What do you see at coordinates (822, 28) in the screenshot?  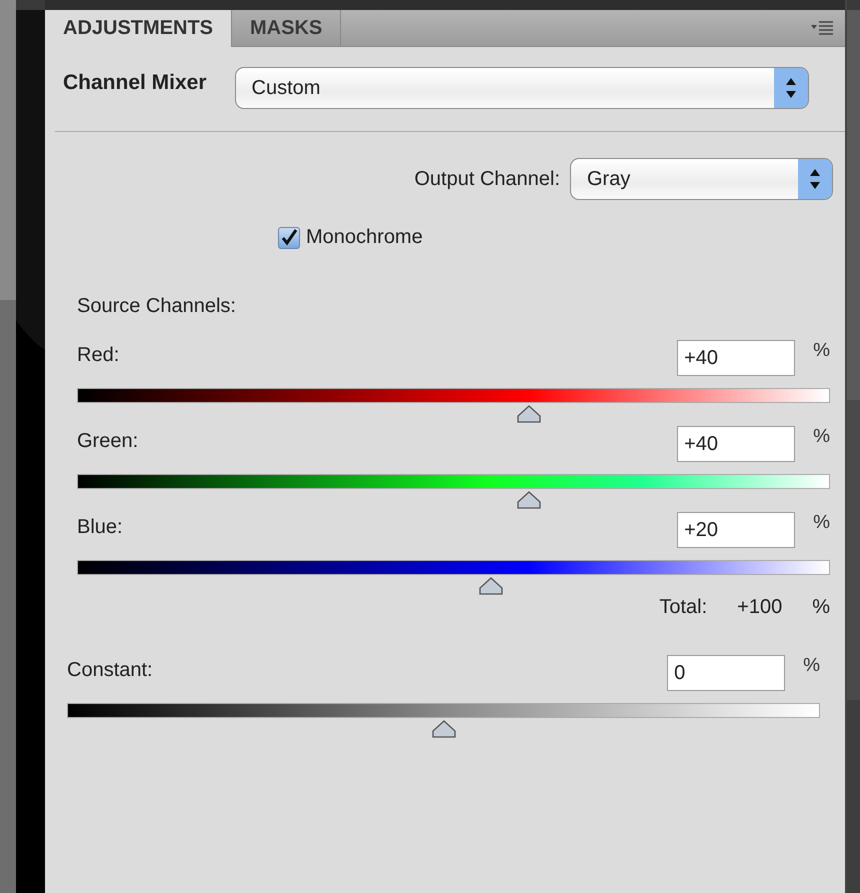 I see `menu-icon` at bounding box center [822, 28].